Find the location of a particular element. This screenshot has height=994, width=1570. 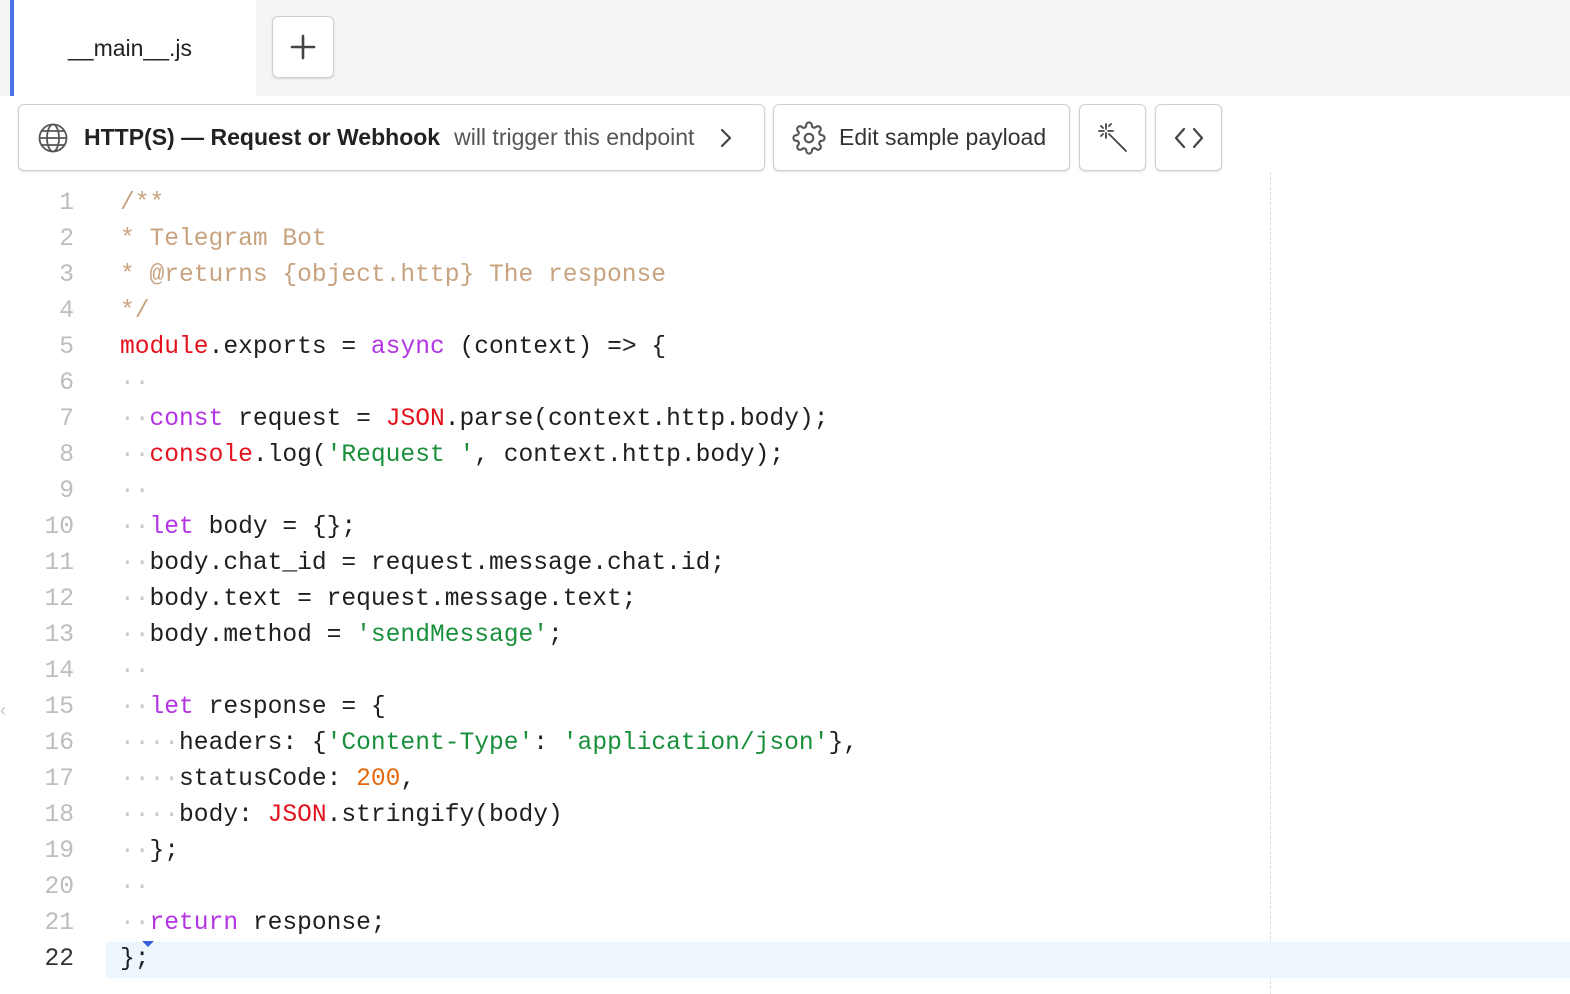

code-line: 15 ··let response = { is located at coordinates (785, 708).